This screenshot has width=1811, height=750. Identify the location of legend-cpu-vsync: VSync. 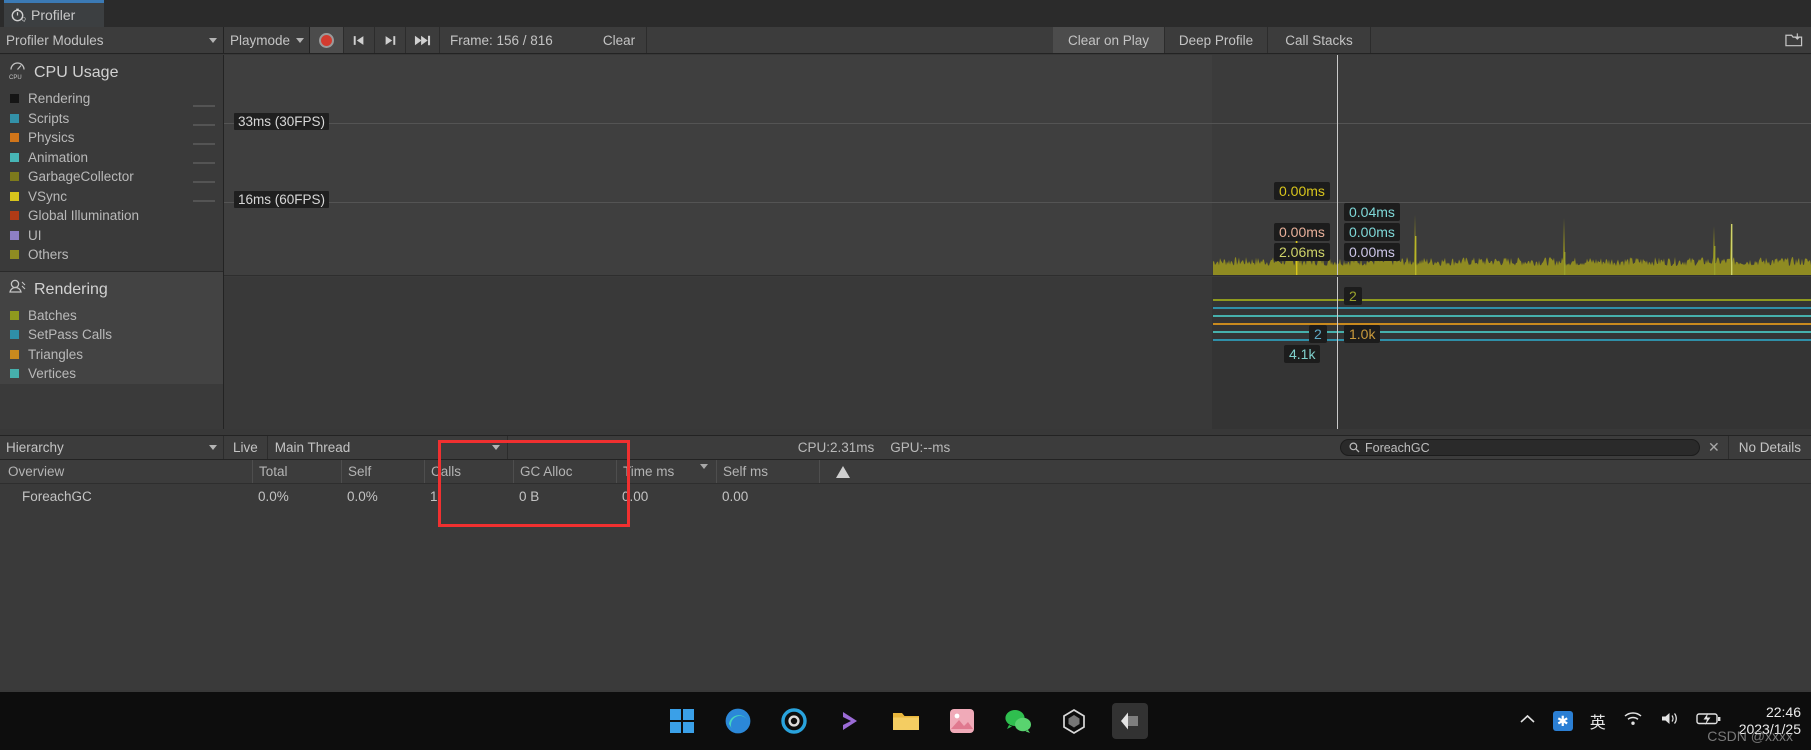
(111, 197).